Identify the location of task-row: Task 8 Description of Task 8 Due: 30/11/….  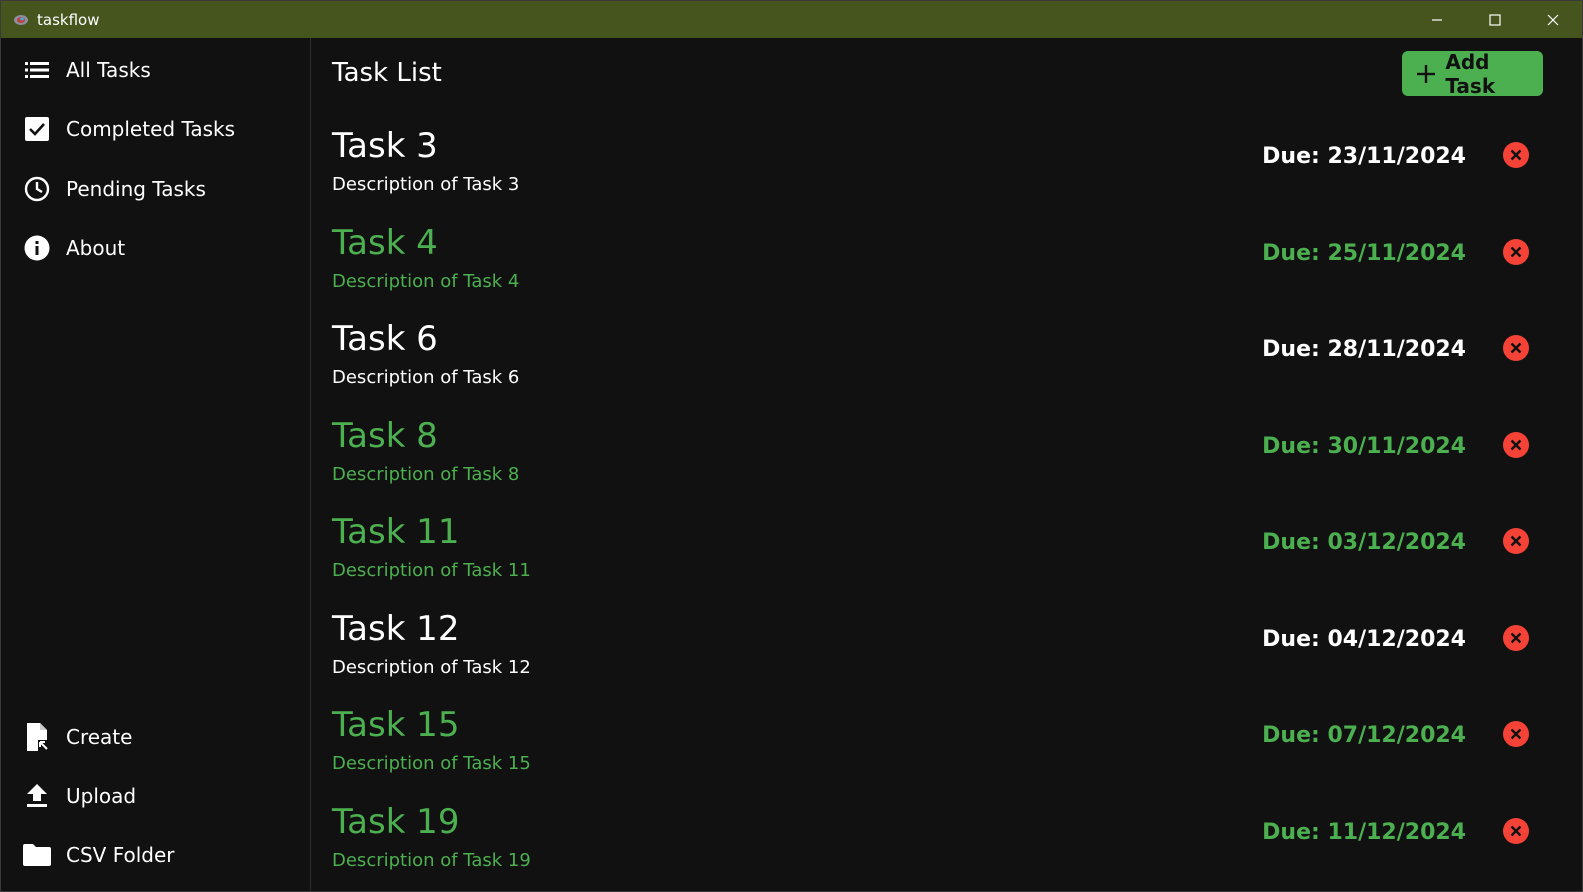
(947, 454).